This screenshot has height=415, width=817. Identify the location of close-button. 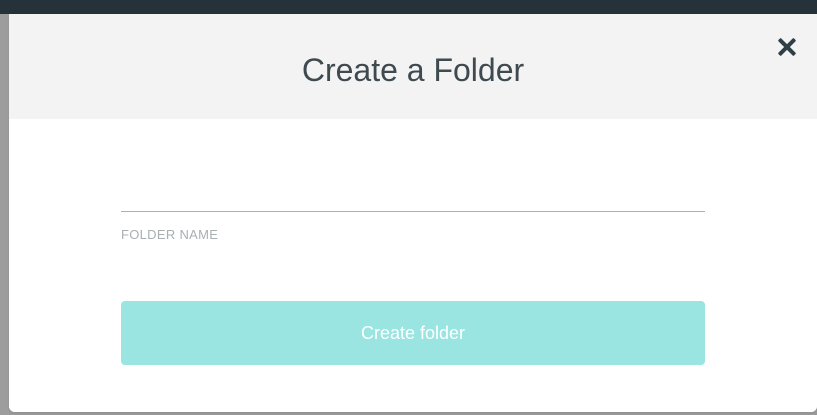
(787, 47).